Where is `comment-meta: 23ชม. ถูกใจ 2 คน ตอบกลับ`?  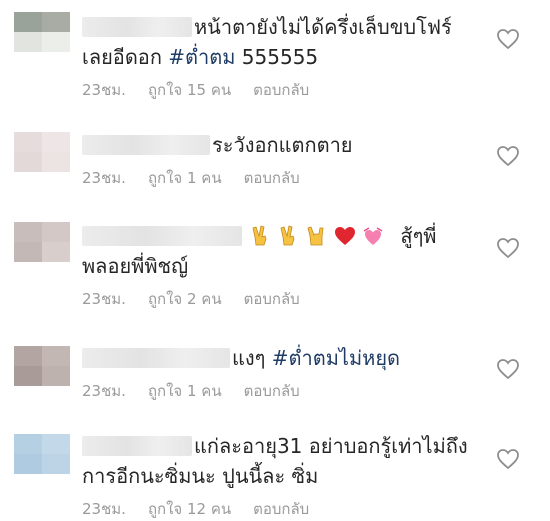 comment-meta: 23ชม. ถูกใจ 2 คน ตอบกลับ is located at coordinates (286, 299).